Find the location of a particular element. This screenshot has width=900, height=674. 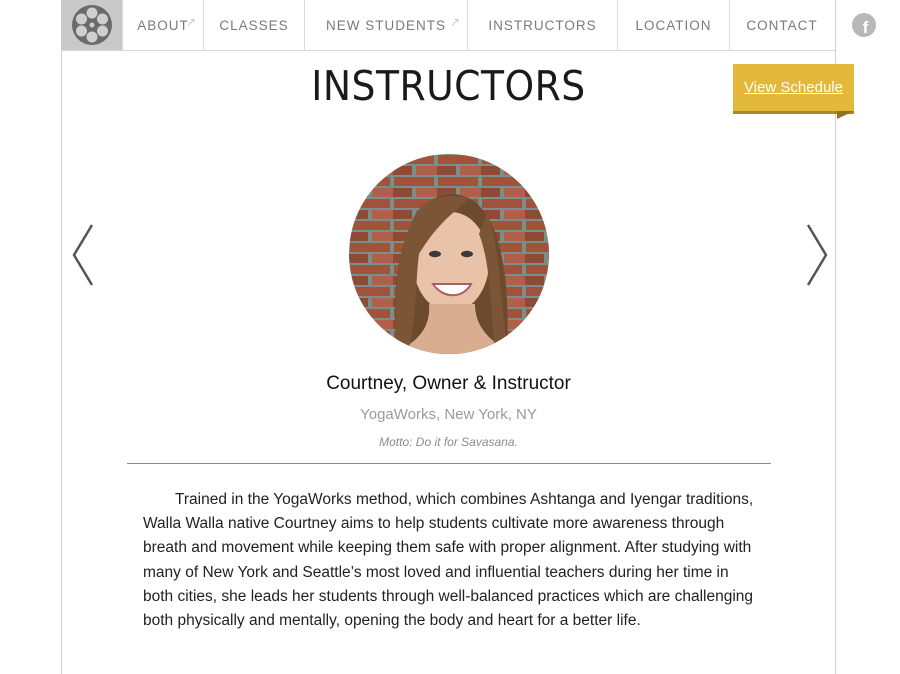

divider is located at coordinates (449, 463).